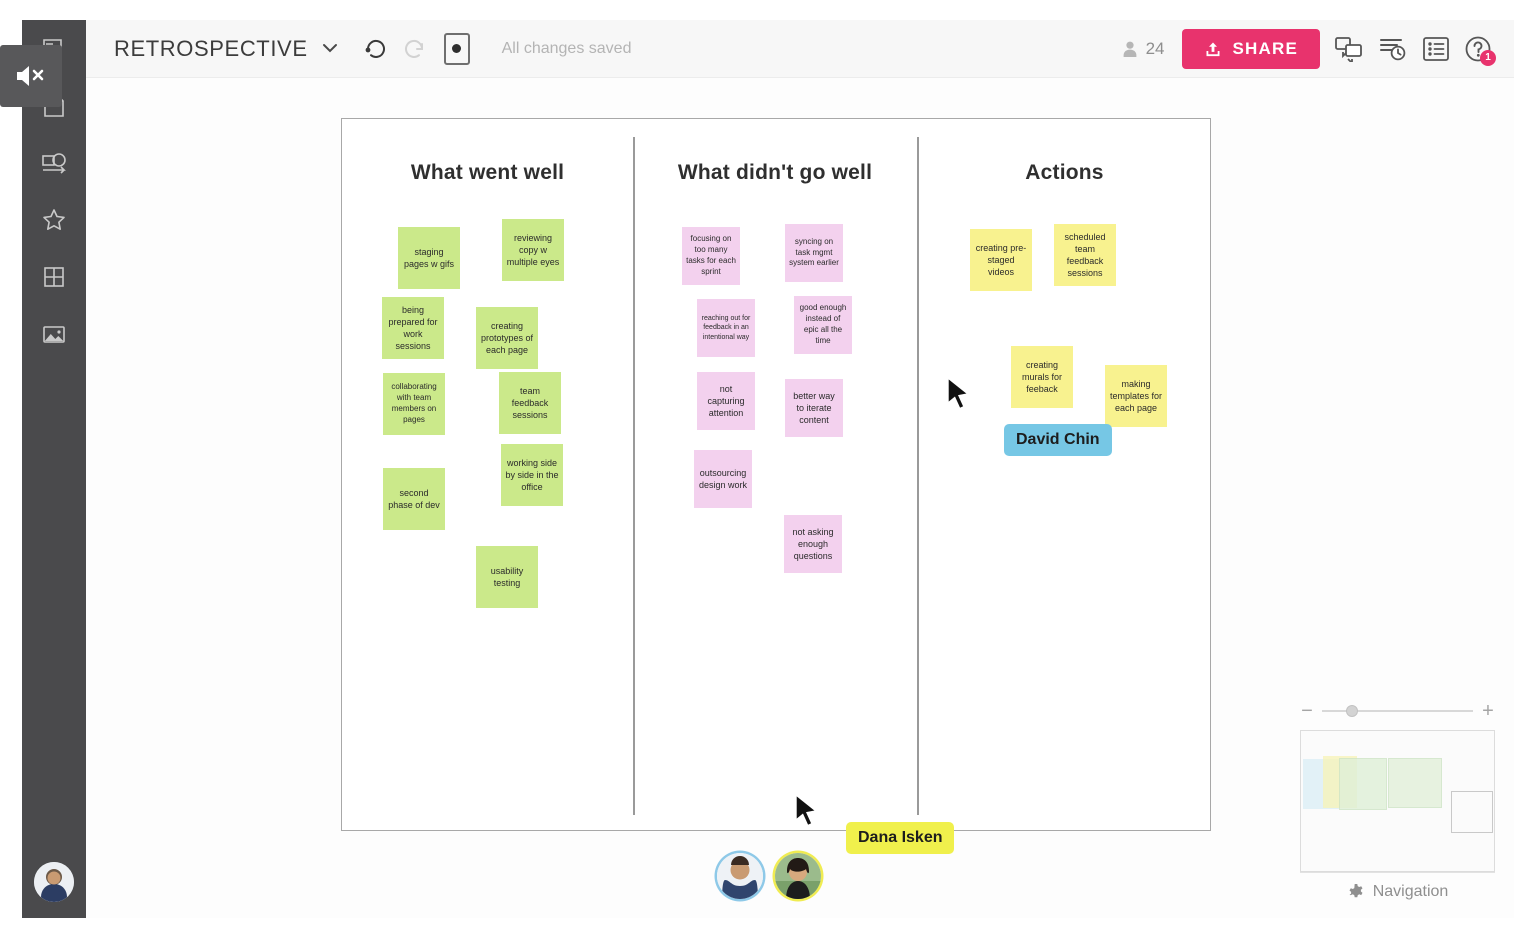  What do you see at coordinates (1410, 891) in the screenshot?
I see `navigation-label: Navigation` at bounding box center [1410, 891].